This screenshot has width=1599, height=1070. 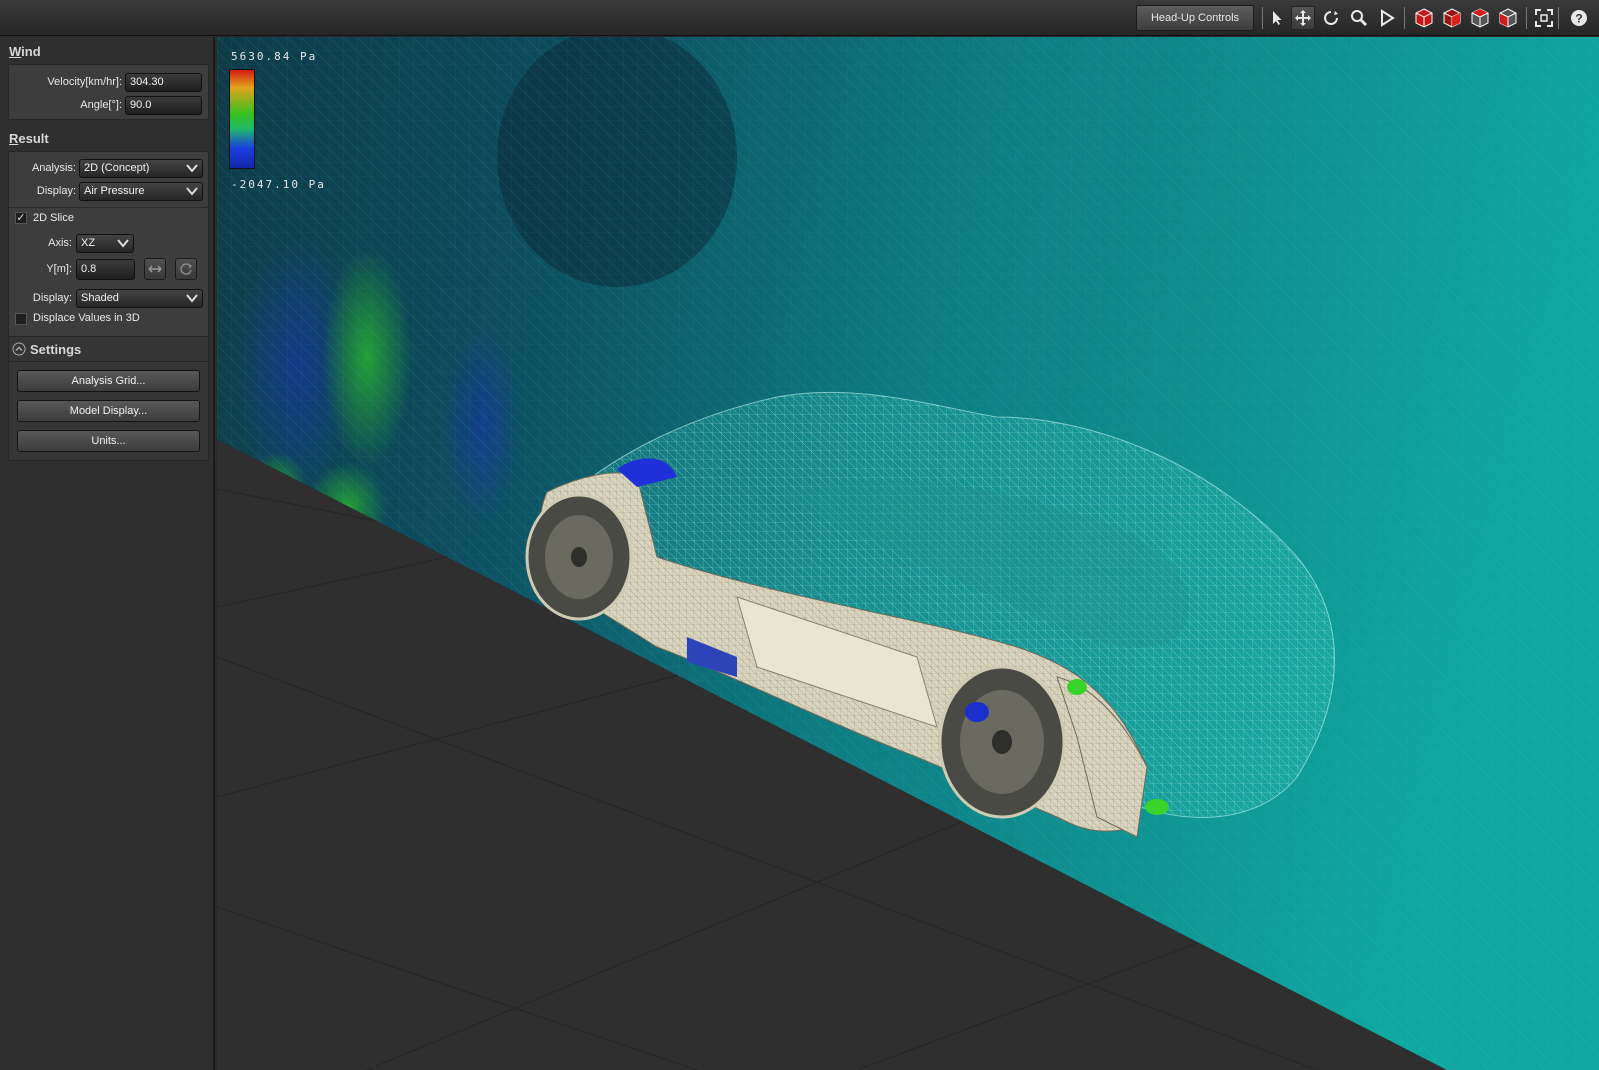 I want to click on legend-min-label: -2047.10 Pa, so click(x=278, y=184).